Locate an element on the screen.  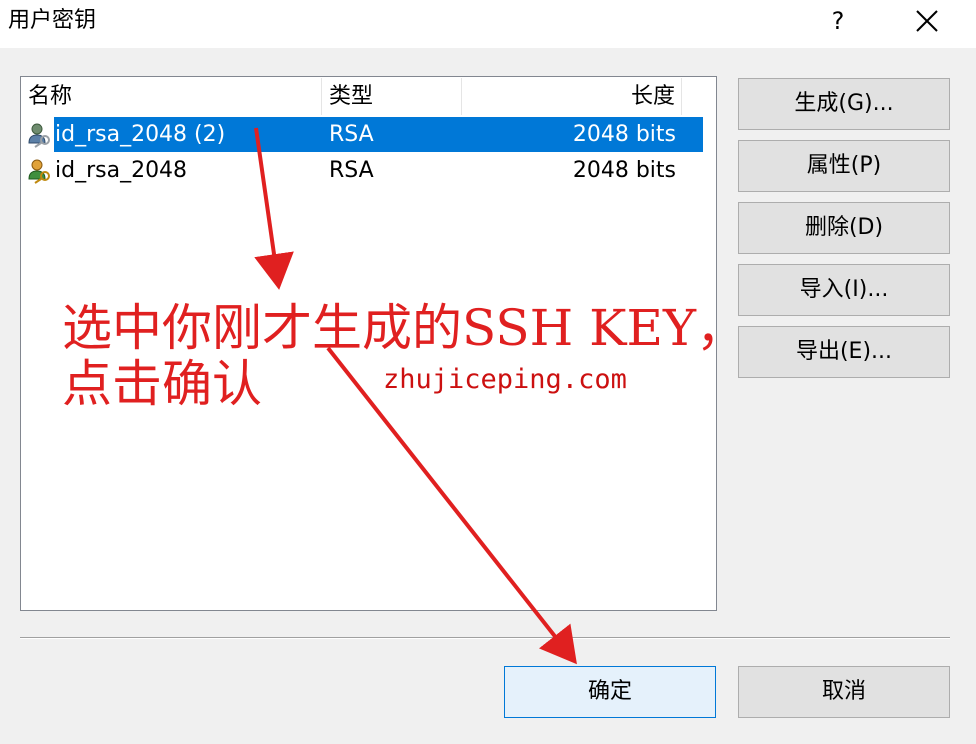
watermark-text: zhujiceping.com is located at coordinates (505, 379).